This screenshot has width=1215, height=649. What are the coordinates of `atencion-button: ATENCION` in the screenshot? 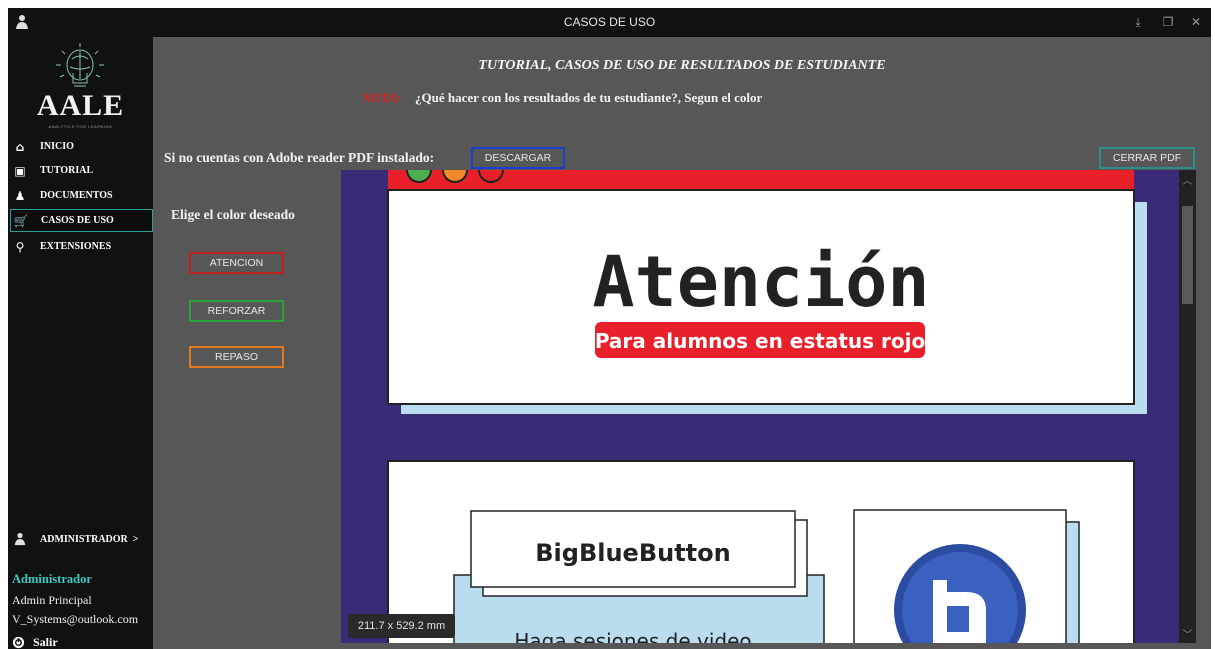 It's located at (236, 263).